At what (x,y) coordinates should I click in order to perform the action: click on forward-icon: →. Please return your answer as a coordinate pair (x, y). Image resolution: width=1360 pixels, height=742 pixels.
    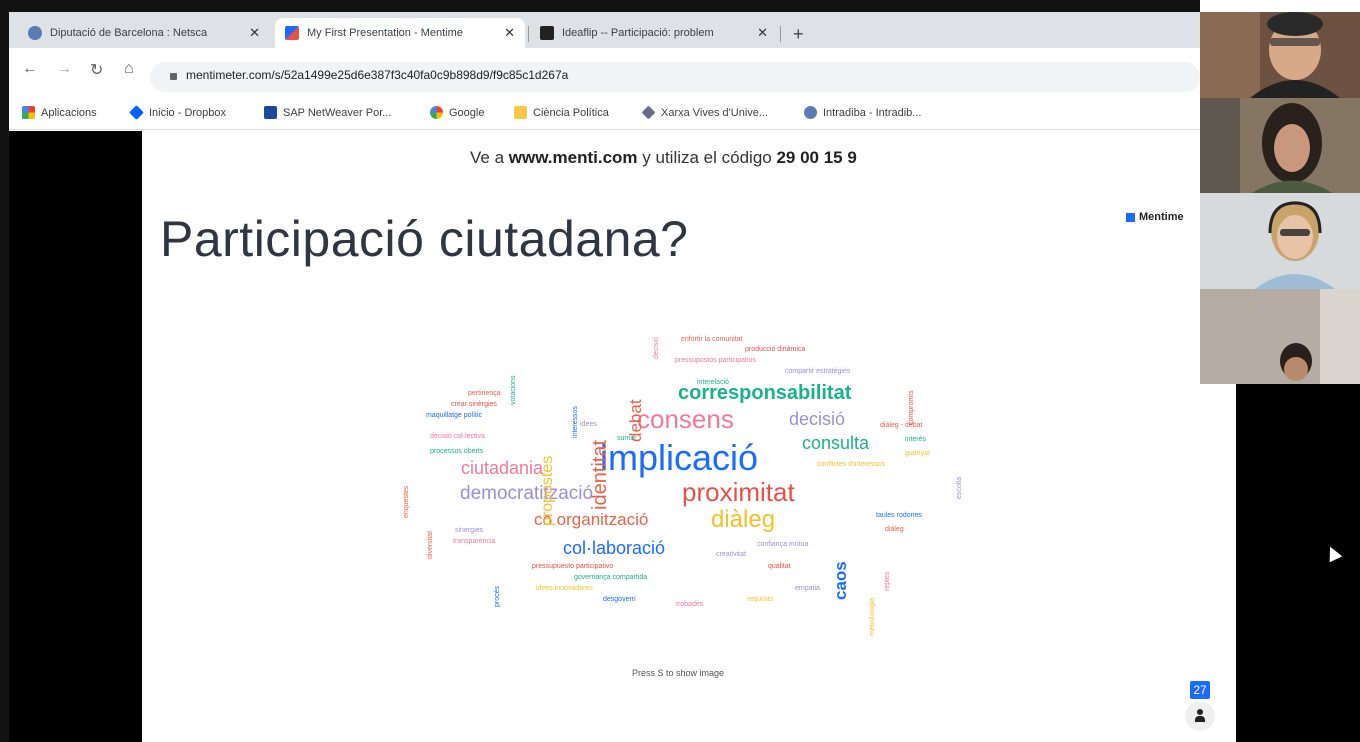
    Looking at the image, I should click on (64, 69).